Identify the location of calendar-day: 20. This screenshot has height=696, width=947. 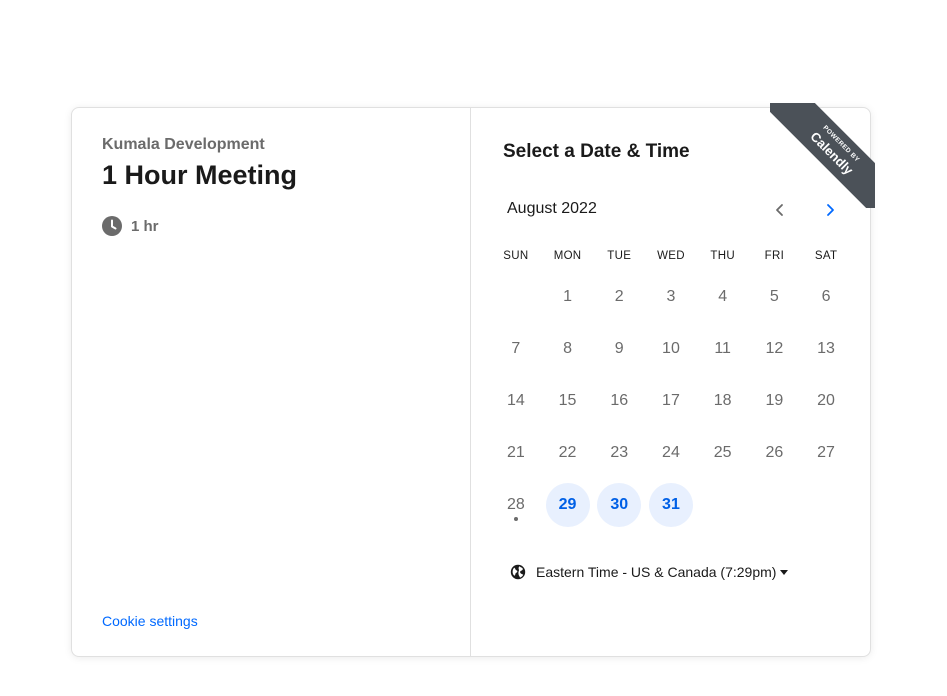
(826, 400).